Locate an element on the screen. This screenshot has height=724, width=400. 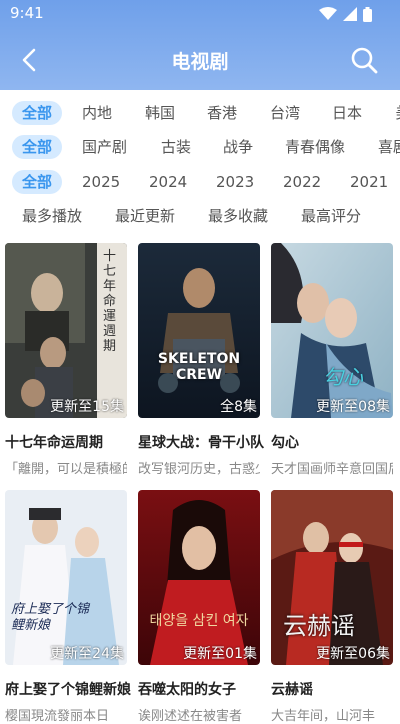
sort-most-played: 最多播放 is located at coordinates (52, 216).